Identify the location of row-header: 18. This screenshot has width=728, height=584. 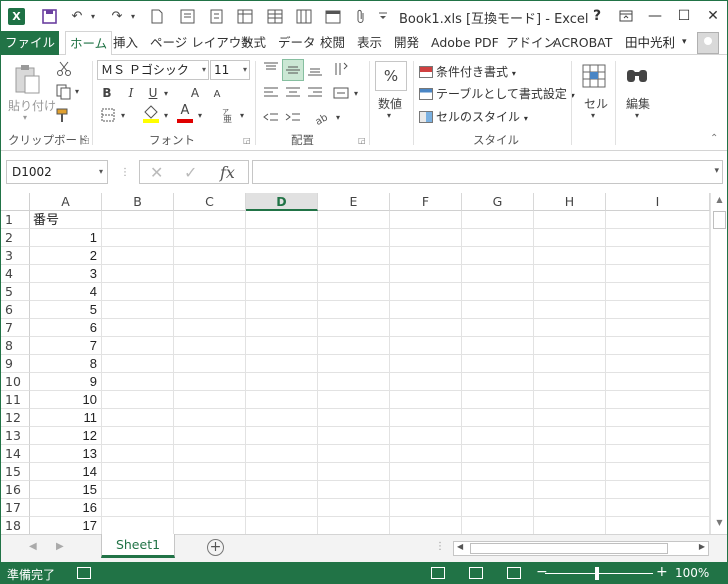
(15, 525).